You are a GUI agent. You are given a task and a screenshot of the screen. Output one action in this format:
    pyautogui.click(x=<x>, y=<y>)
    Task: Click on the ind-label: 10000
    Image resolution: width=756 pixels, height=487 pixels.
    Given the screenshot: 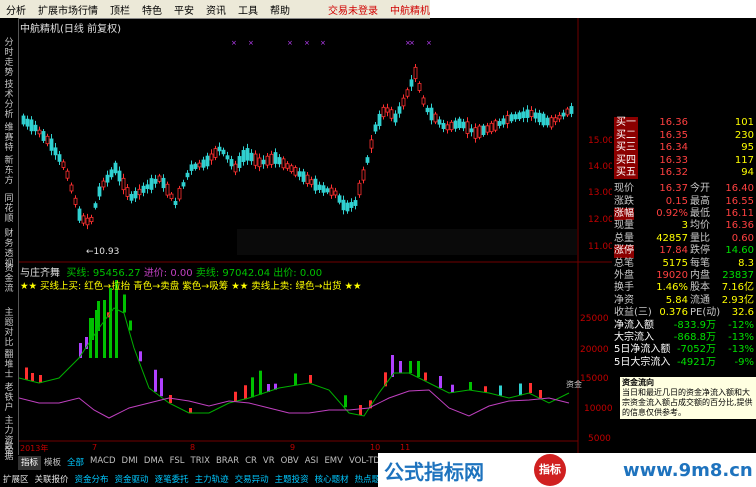 What is the action you would take?
    pyautogui.click(x=598, y=409)
    